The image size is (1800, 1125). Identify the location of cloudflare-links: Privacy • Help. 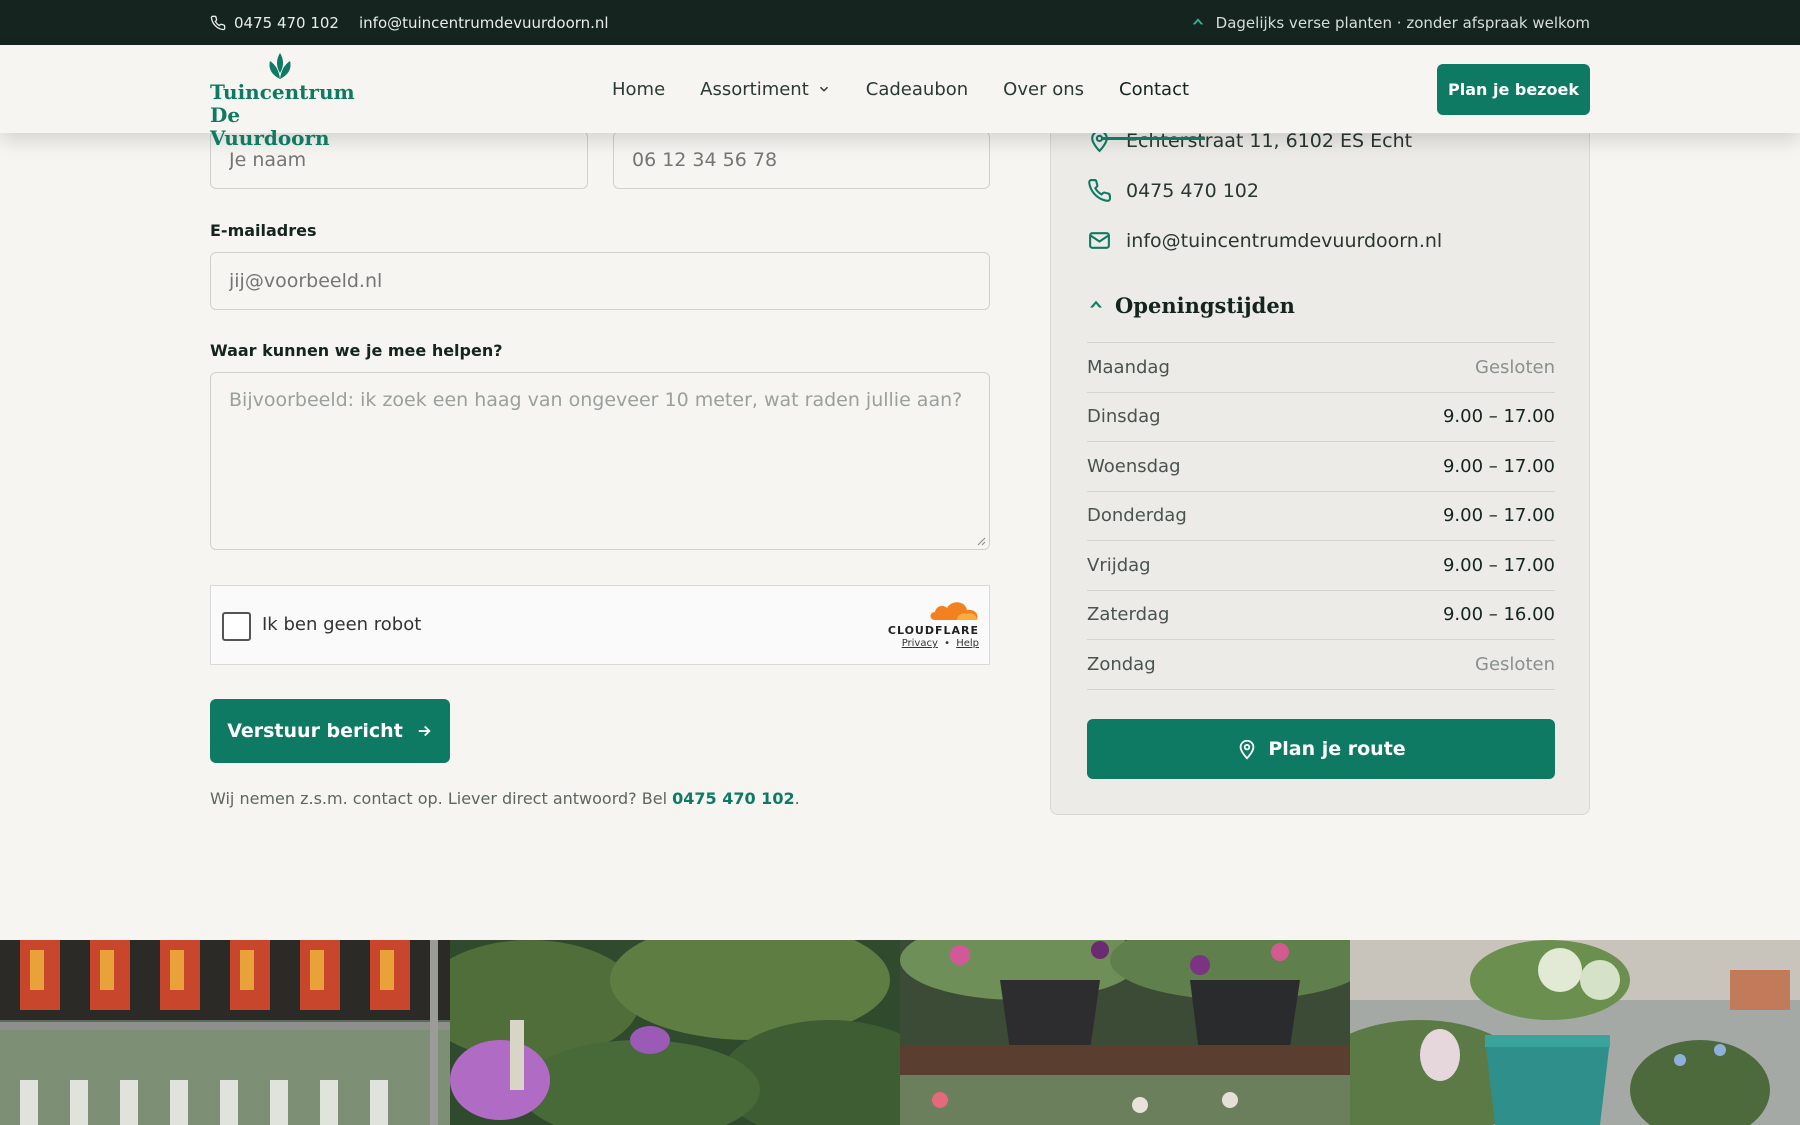
(940, 643).